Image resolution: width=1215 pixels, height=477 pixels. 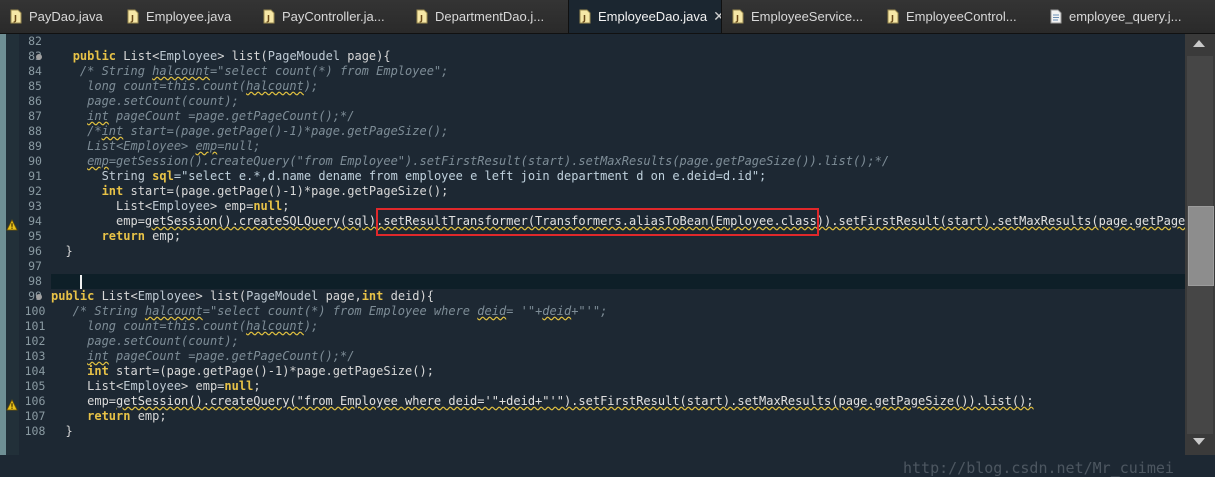 What do you see at coordinates (35, 356) in the screenshot?
I see `line-number: 103` at bounding box center [35, 356].